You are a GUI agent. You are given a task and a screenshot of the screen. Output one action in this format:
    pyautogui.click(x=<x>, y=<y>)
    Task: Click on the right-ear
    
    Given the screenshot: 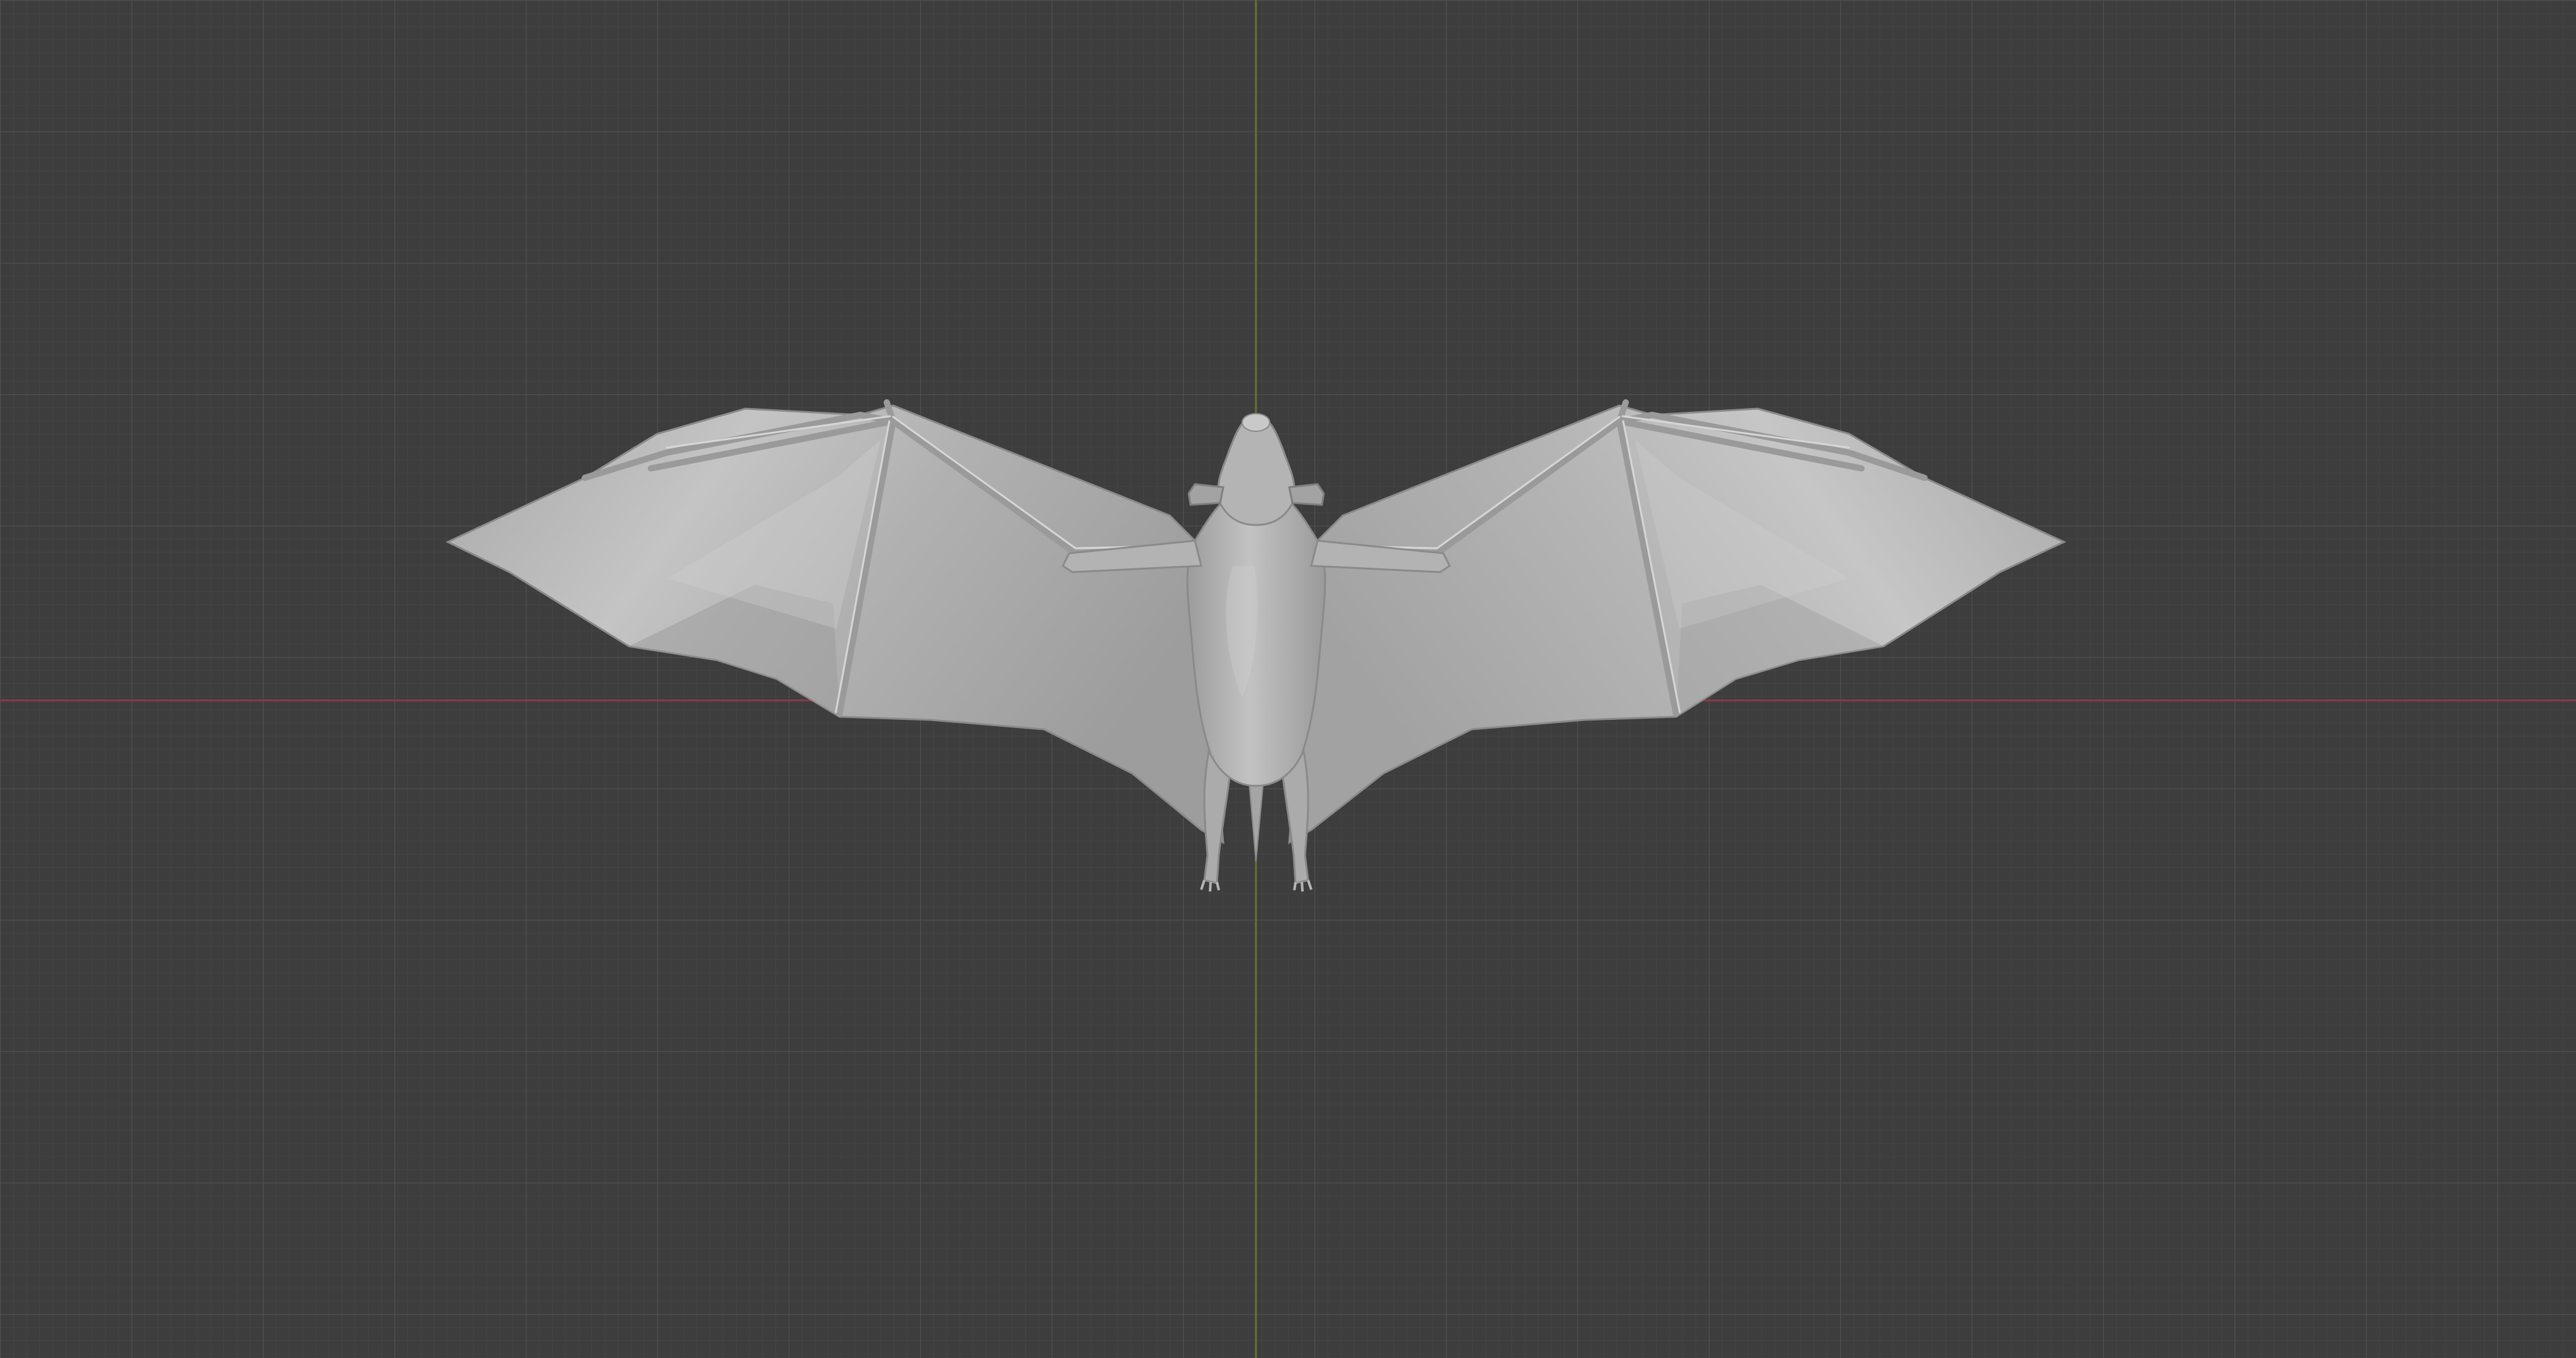 What is the action you would take?
    pyautogui.click(x=1306, y=494)
    